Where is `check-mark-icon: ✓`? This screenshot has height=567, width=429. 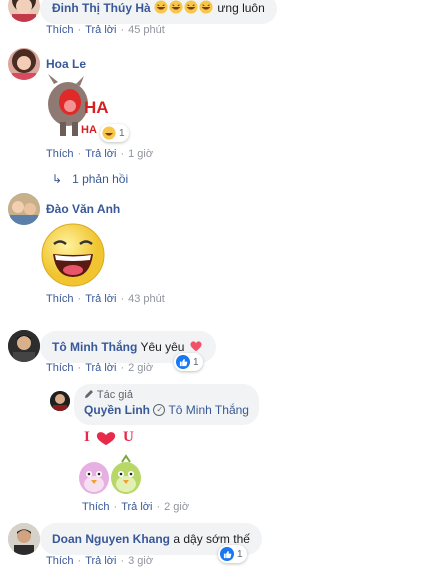 check-mark-icon: ✓ is located at coordinates (159, 410).